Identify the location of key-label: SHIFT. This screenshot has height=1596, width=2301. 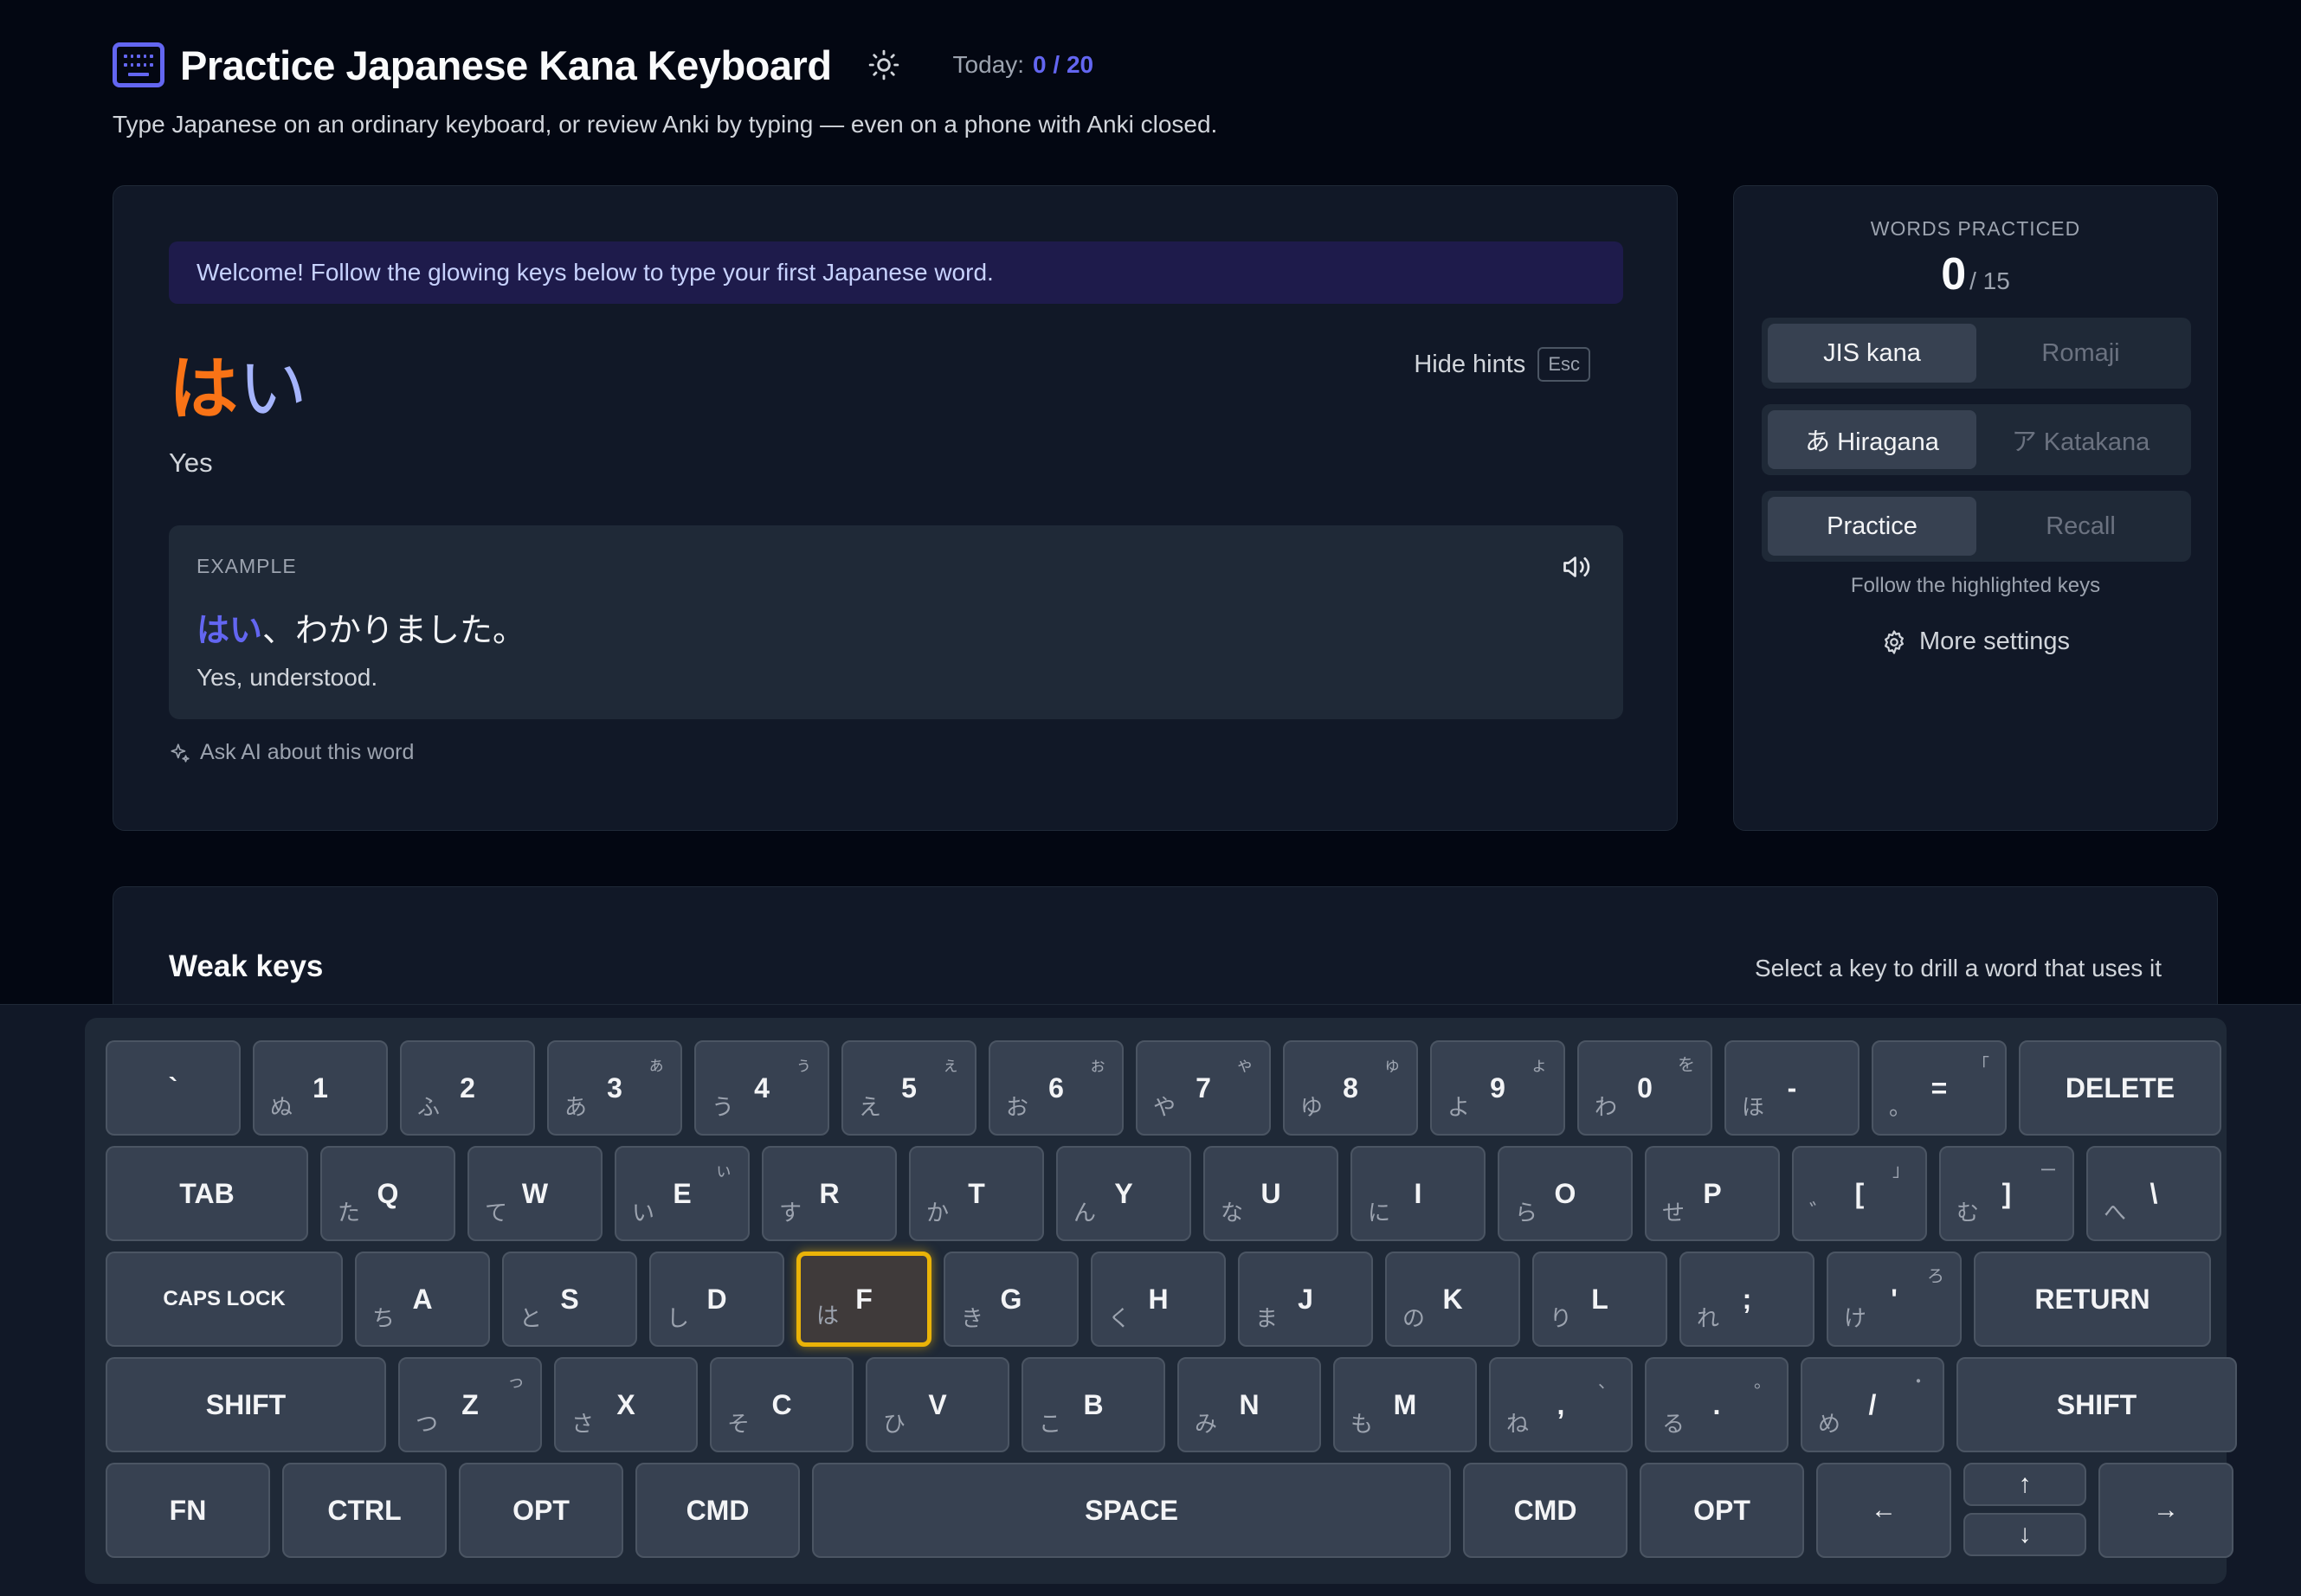
(2096, 1404).